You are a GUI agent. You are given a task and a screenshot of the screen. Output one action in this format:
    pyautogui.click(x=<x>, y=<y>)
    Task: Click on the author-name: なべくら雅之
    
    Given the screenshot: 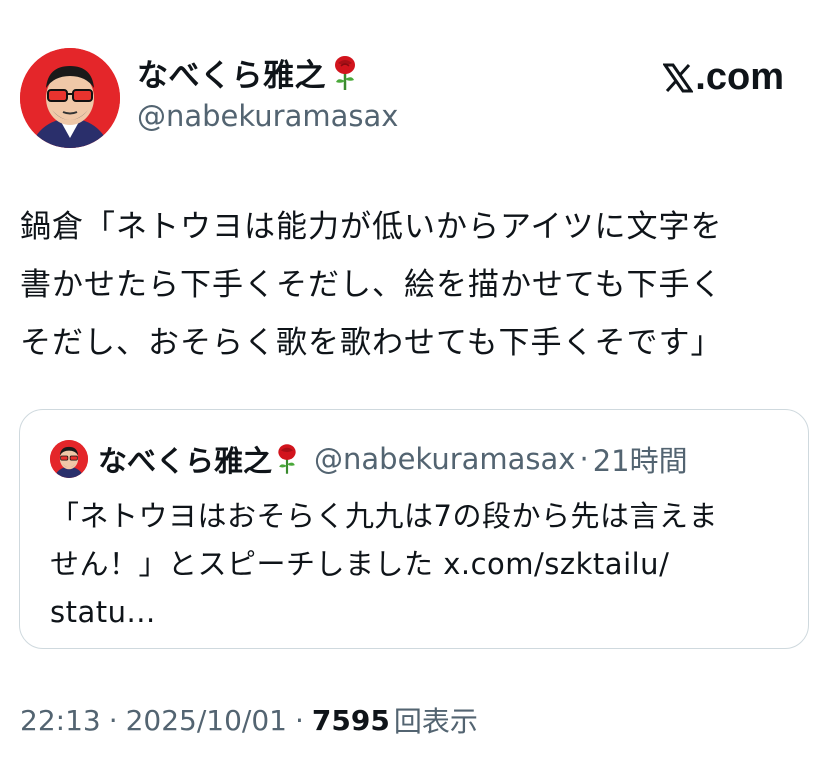 What is the action you would take?
    pyautogui.click(x=248, y=72)
    